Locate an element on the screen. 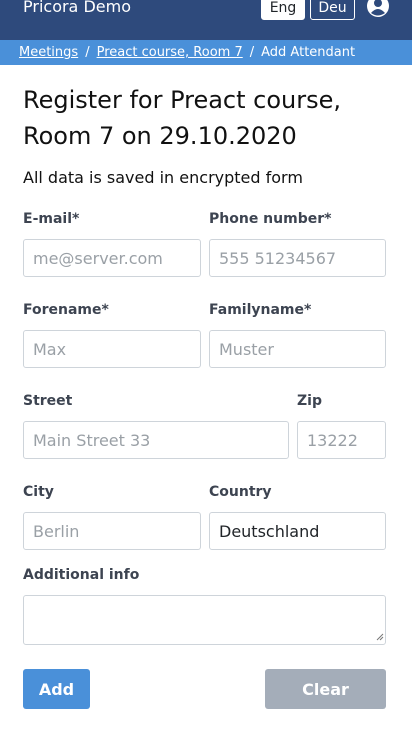  user-circle-icon is located at coordinates (378, 9).